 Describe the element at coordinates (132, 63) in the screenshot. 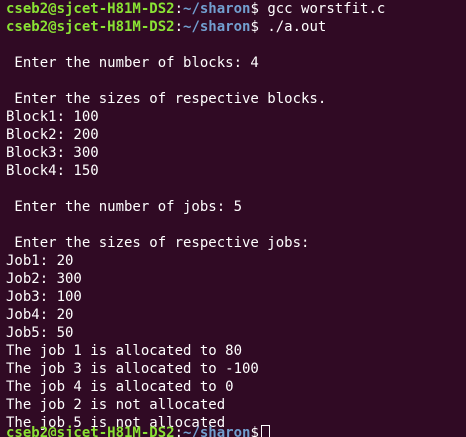

I see `output-line: Enter the number of blocks: 4` at that location.